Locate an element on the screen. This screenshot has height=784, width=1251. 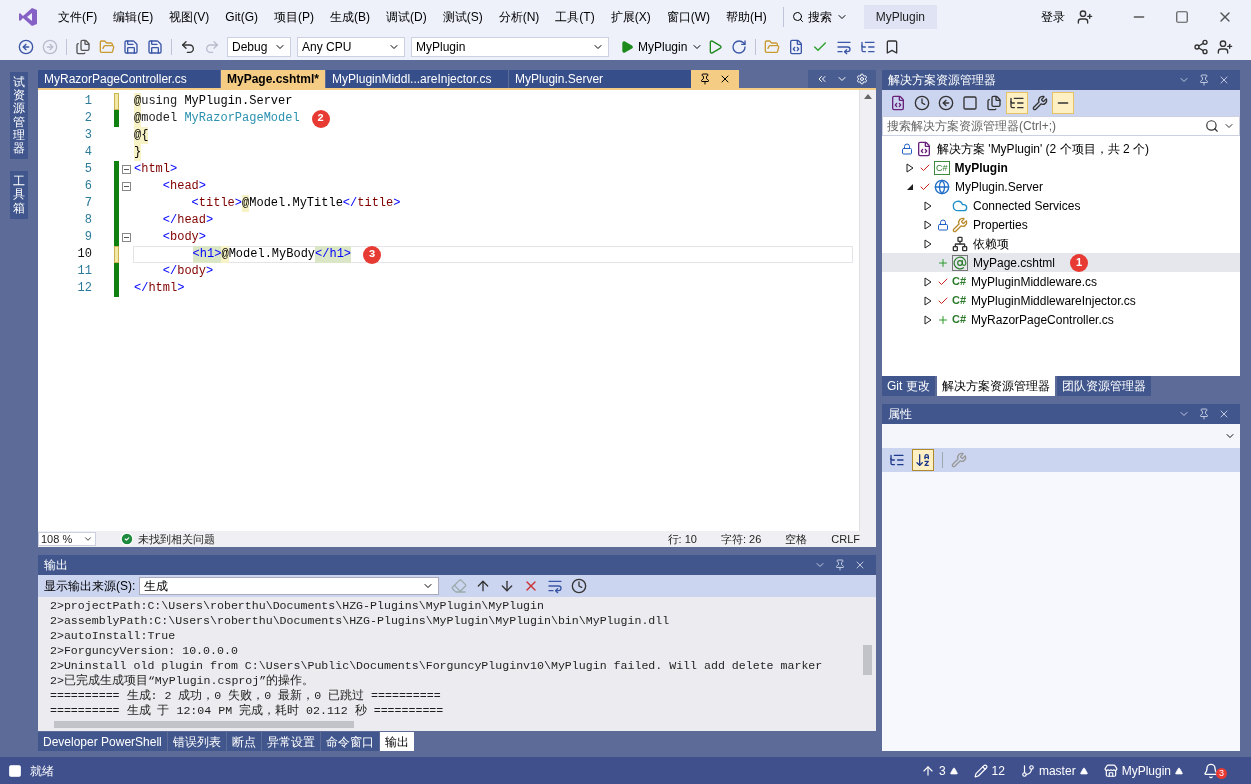
scroll-tabs-icon is located at coordinates (822, 79).